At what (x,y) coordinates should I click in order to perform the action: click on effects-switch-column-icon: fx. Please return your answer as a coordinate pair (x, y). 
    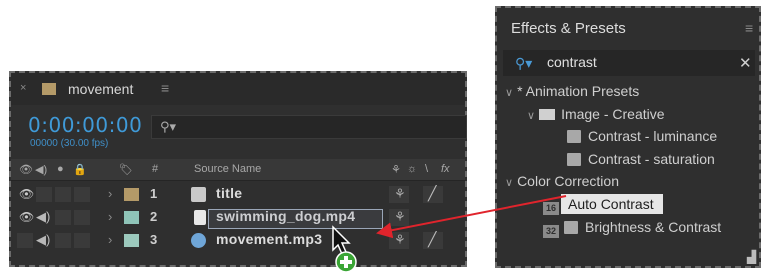
    Looking at the image, I should click on (445, 169).